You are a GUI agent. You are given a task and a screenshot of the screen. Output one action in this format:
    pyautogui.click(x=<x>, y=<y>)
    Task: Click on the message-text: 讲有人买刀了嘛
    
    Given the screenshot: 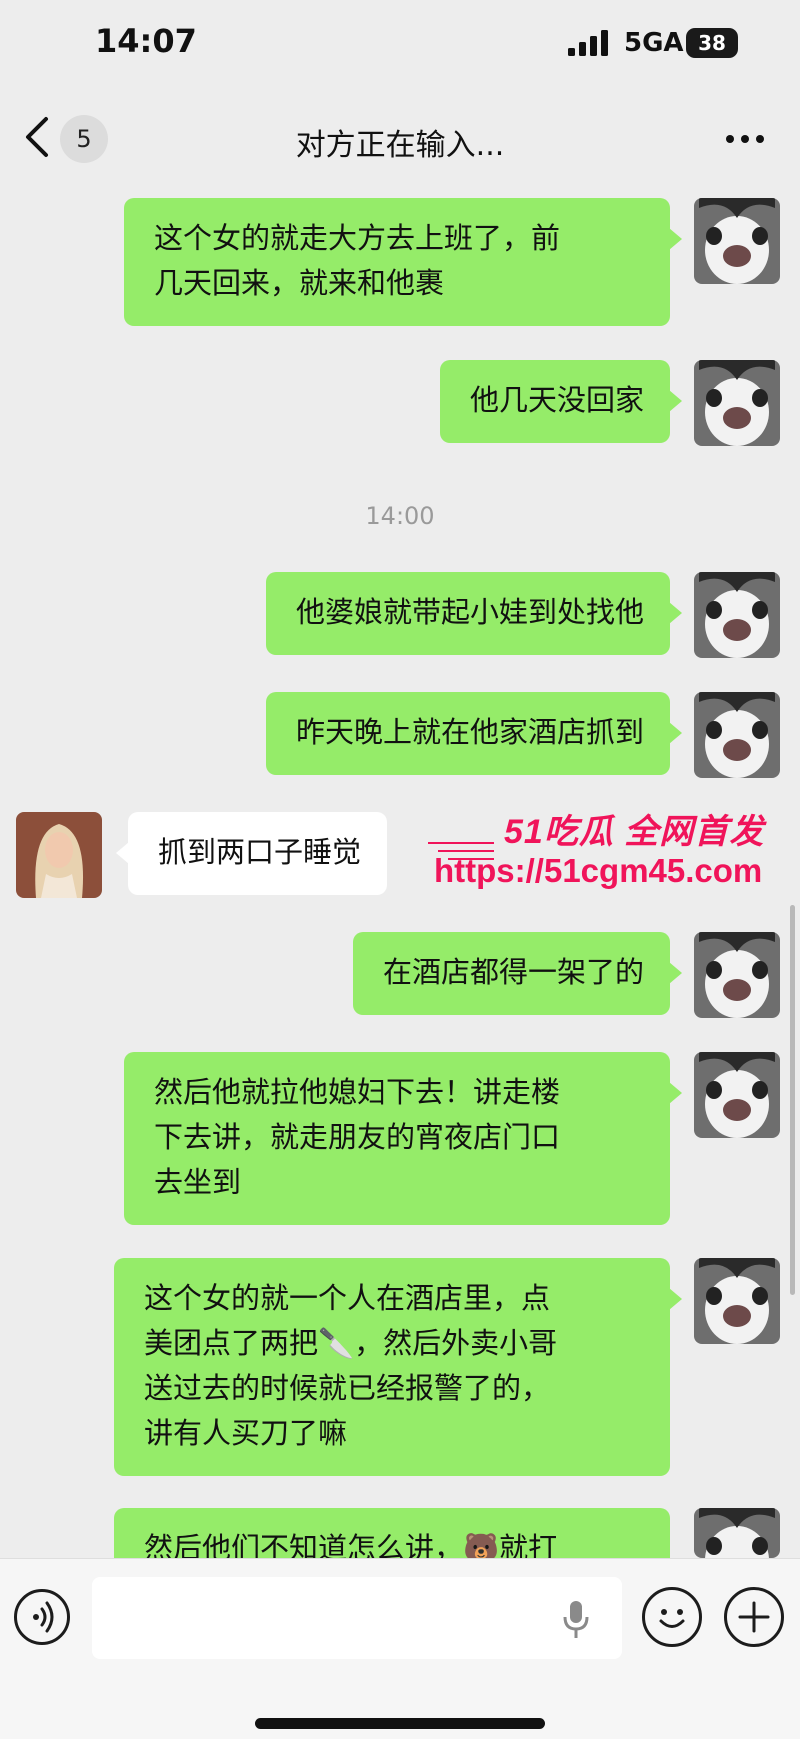 What is the action you would take?
    pyautogui.click(x=246, y=1433)
    